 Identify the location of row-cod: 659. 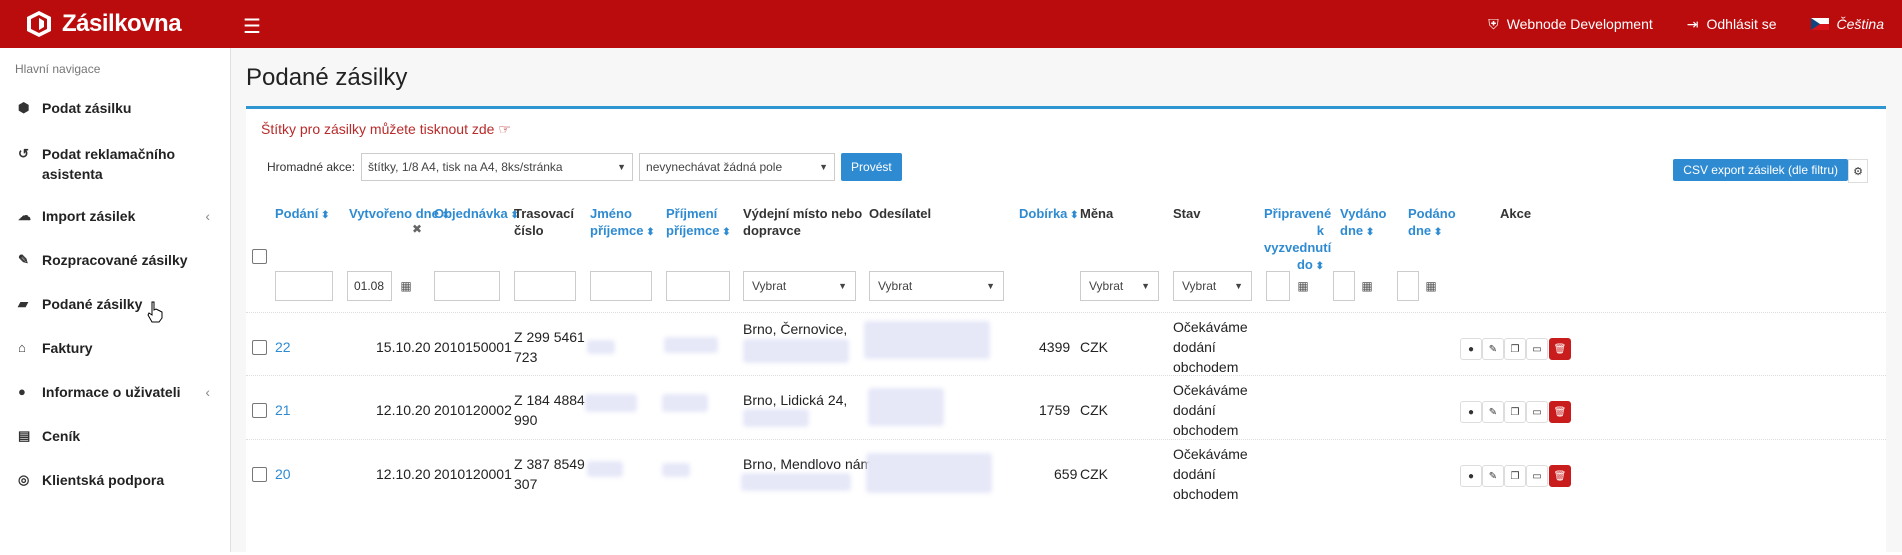
(1066, 474).